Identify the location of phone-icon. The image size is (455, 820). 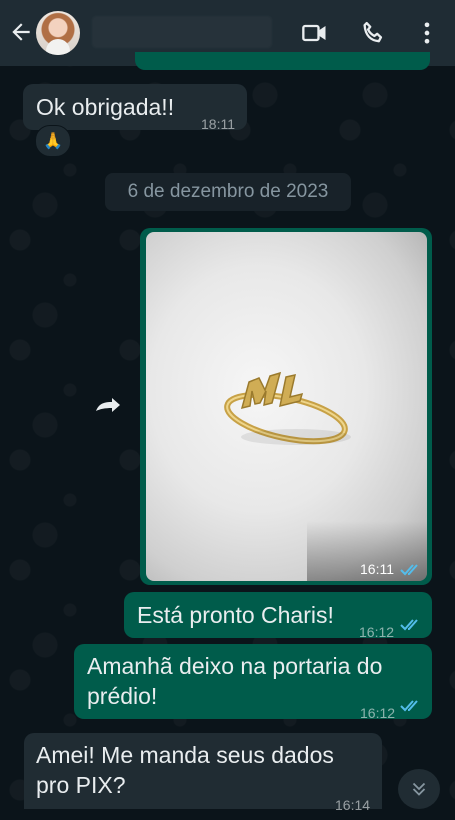
(373, 33).